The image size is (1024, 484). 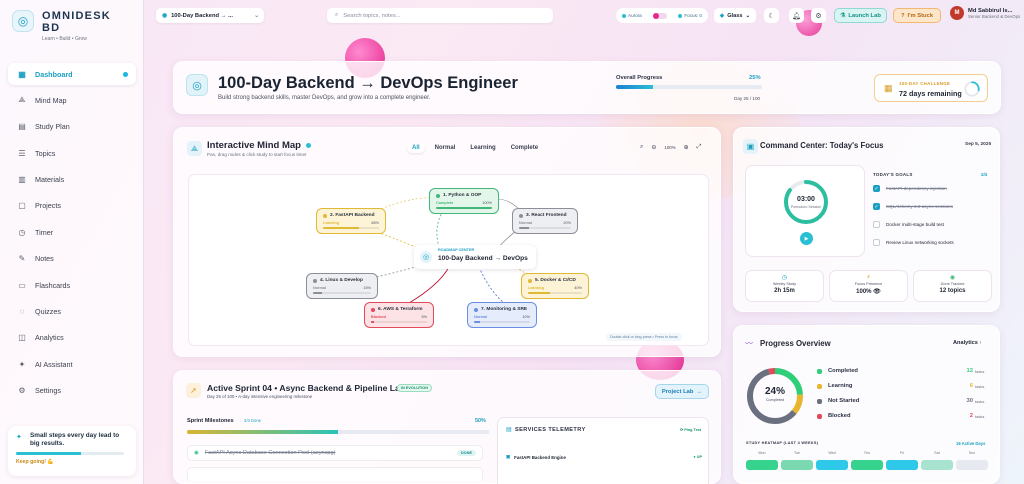 What do you see at coordinates (72, 127) in the screenshot?
I see `sidebar-item-study-plan: ▤ Study Plan` at bounding box center [72, 127].